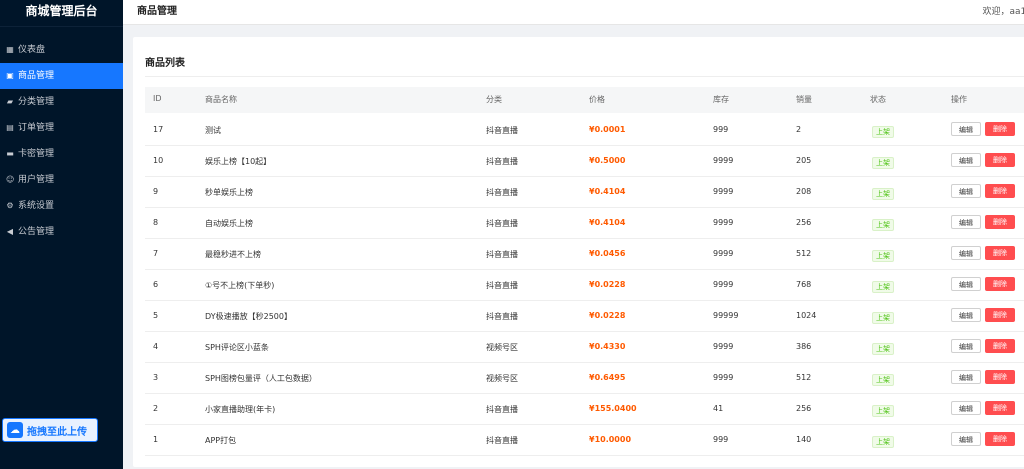 The width and height of the screenshot is (1024, 469). I want to click on table-row: 5 DY极速播放【秒2500】 抖音直播 ¥0.0228 99999 1024 上架 编辑 删除, so click(584, 316).